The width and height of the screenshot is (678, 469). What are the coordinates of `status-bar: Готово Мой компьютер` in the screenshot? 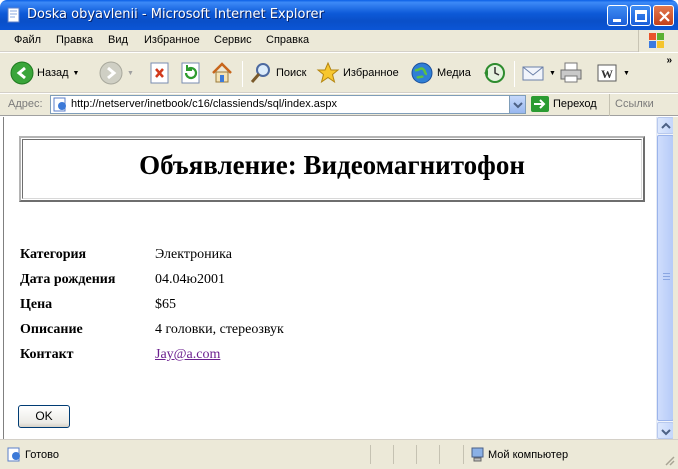 It's located at (339, 454).